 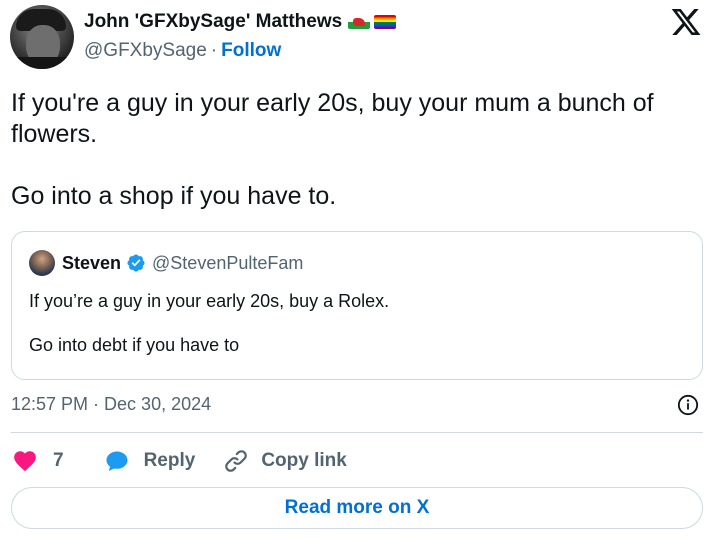 What do you see at coordinates (145, 51) in the screenshot?
I see `author-handle: @GFXbySage` at bounding box center [145, 51].